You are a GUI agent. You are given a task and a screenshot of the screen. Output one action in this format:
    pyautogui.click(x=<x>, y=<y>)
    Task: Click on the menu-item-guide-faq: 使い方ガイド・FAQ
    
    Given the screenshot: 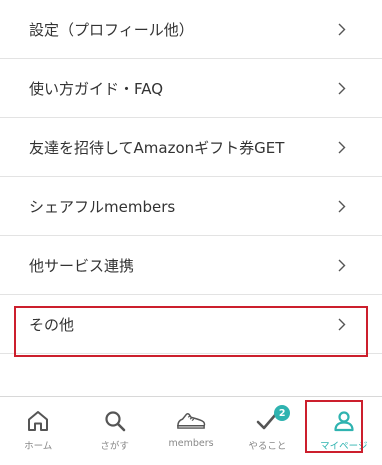 What is the action you would take?
    pyautogui.click(x=191, y=88)
    